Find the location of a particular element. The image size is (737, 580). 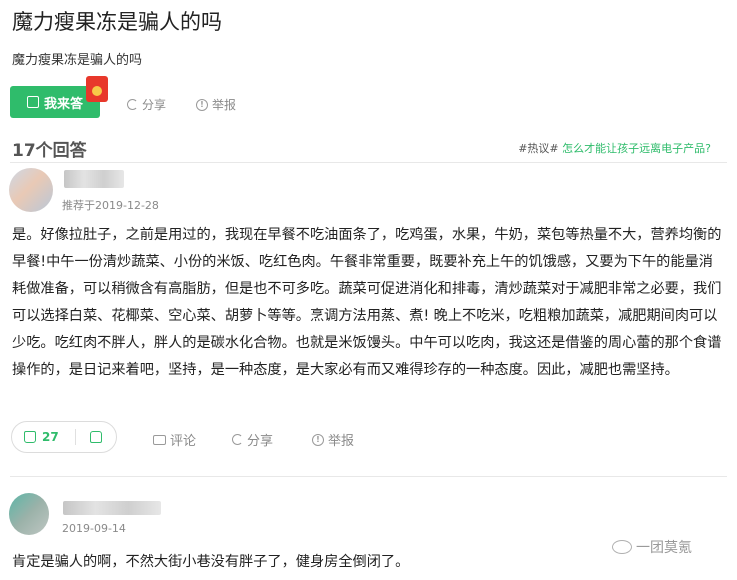

question-report-button: ! 举报 is located at coordinates (216, 104).